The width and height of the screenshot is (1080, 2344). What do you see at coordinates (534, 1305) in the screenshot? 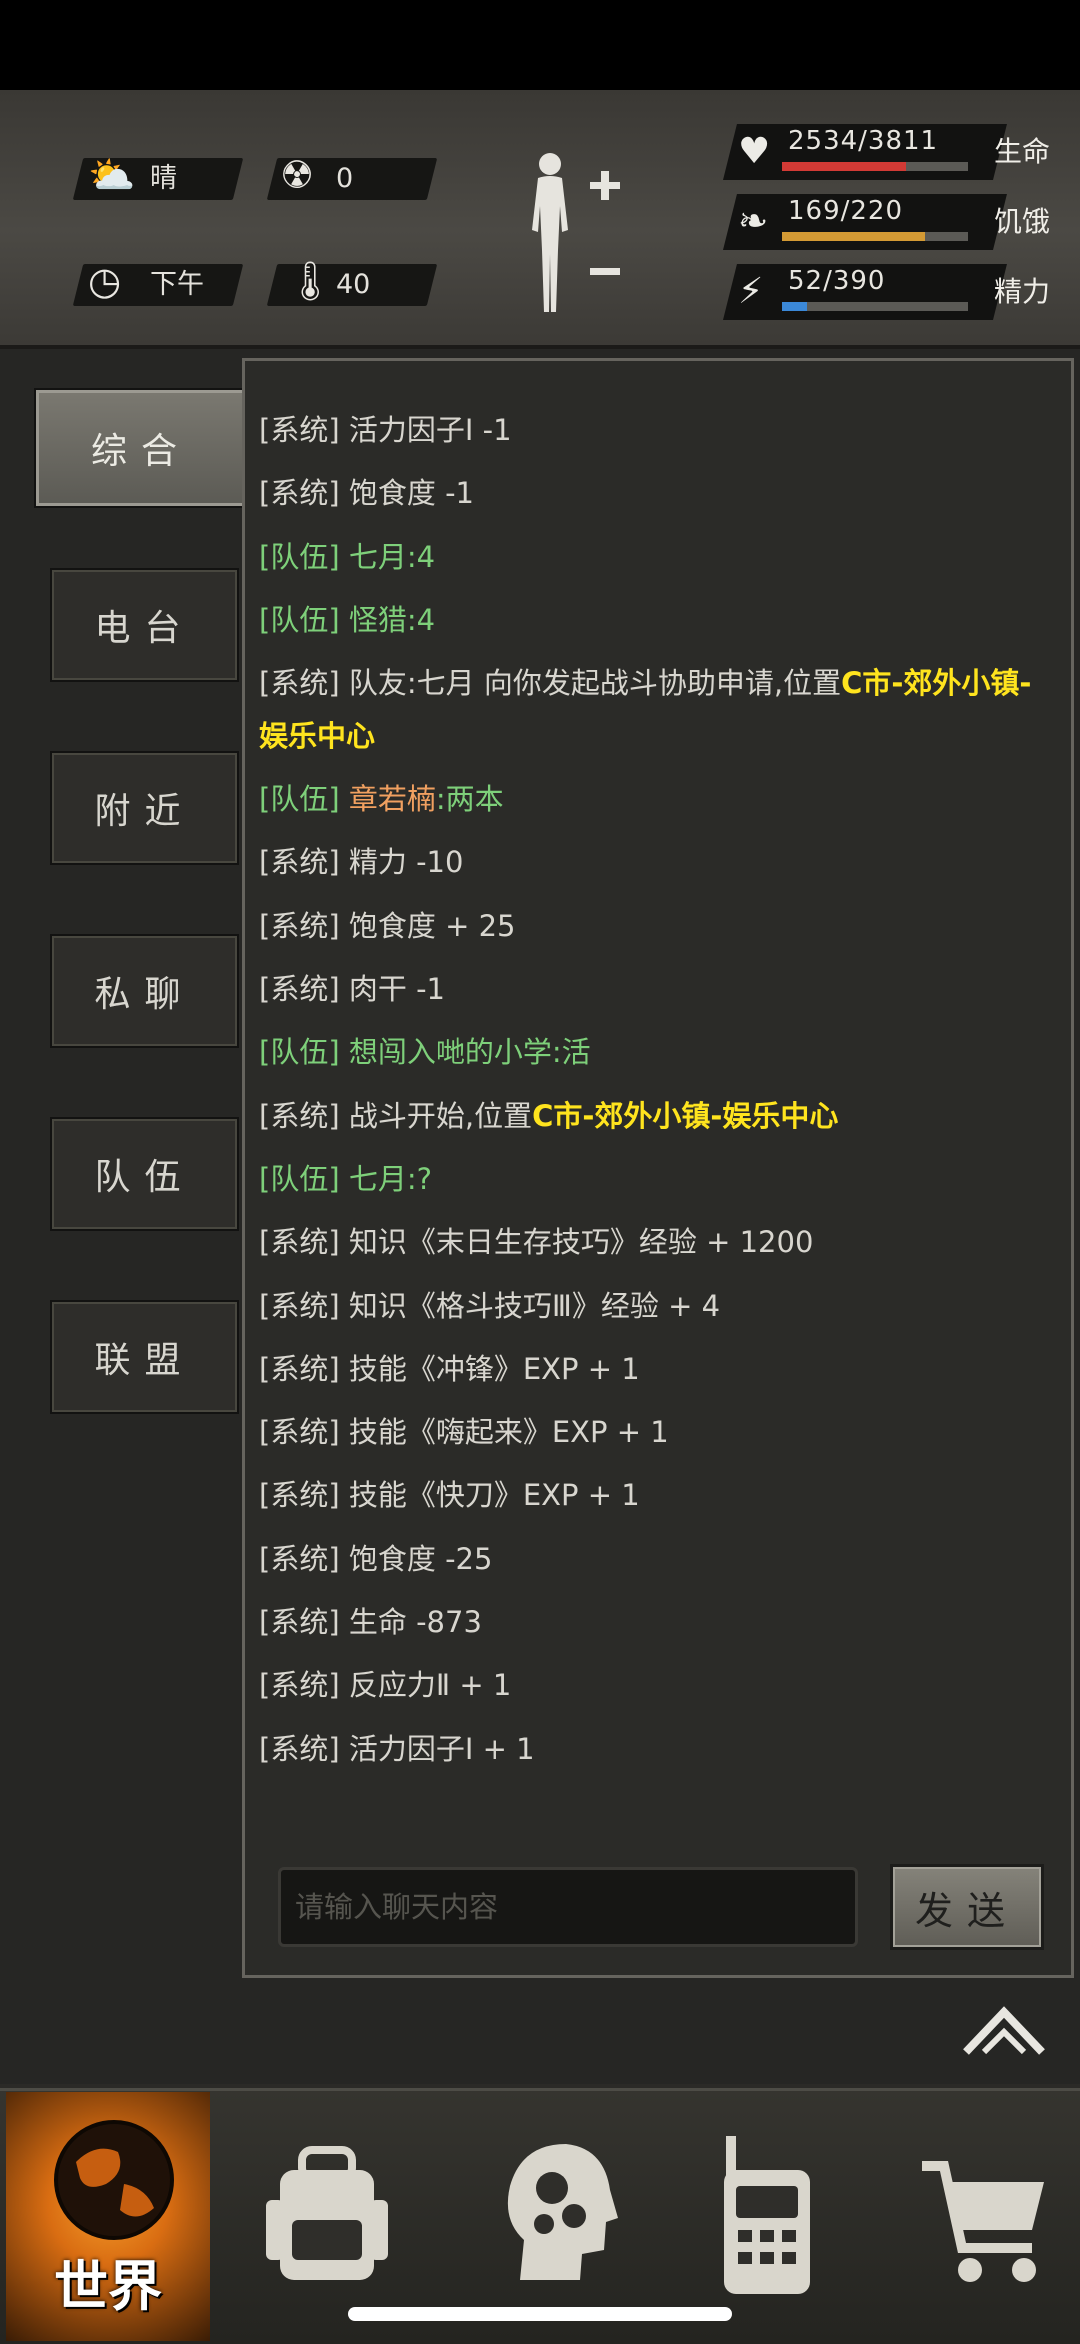
I see `message-text: 知识《格斗技巧Ⅲ》经验 + 4` at bounding box center [534, 1305].